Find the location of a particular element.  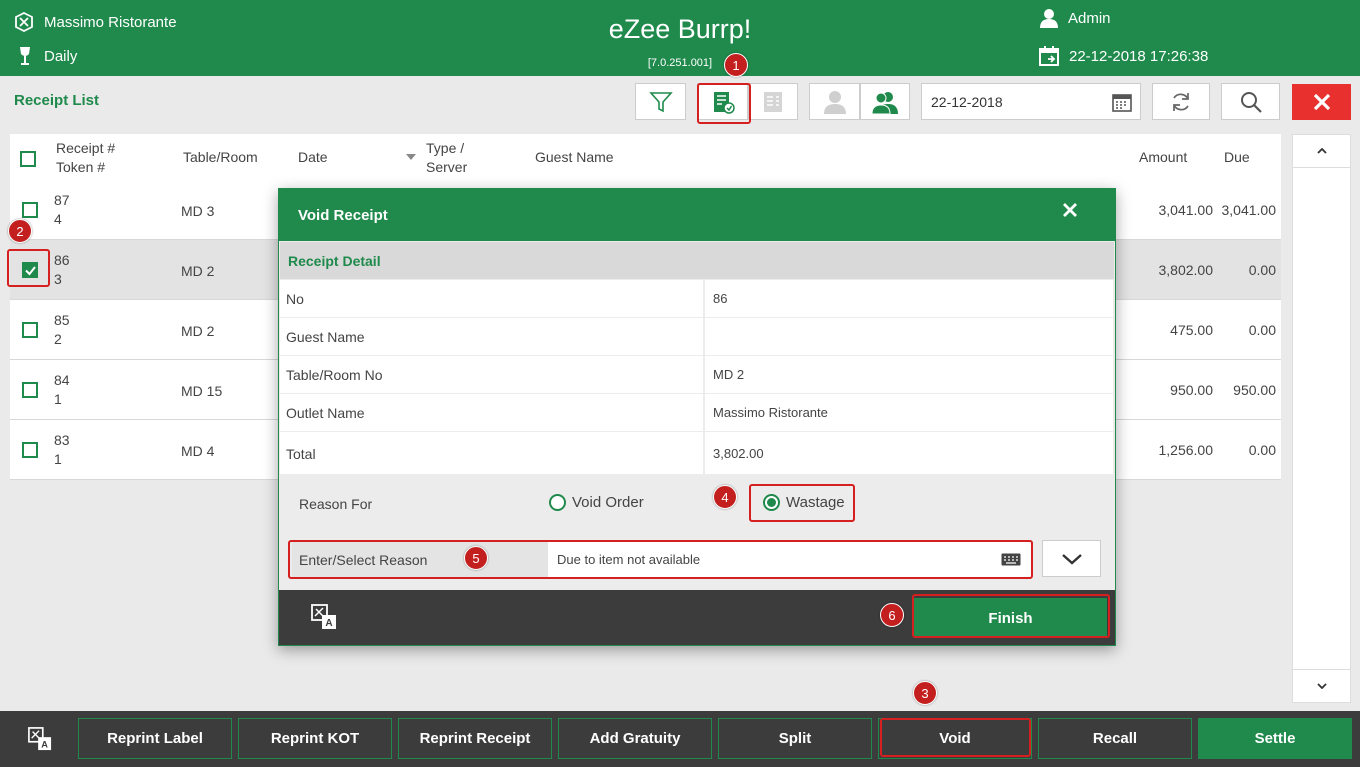

receipt-token: 83 1 is located at coordinates (62, 449).